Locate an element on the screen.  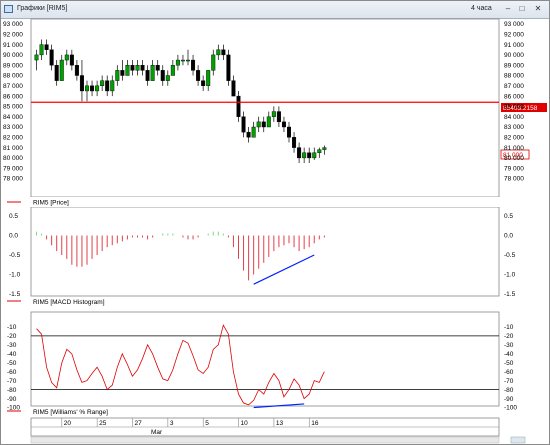
price-axis-right-tick: 93 000 is located at coordinates (514, 24).